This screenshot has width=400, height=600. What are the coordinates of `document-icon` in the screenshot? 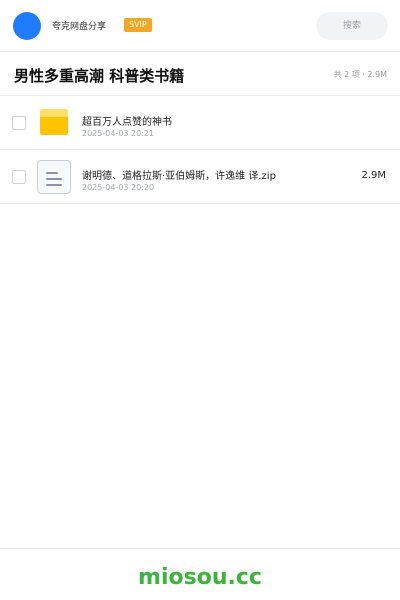 It's located at (54, 177).